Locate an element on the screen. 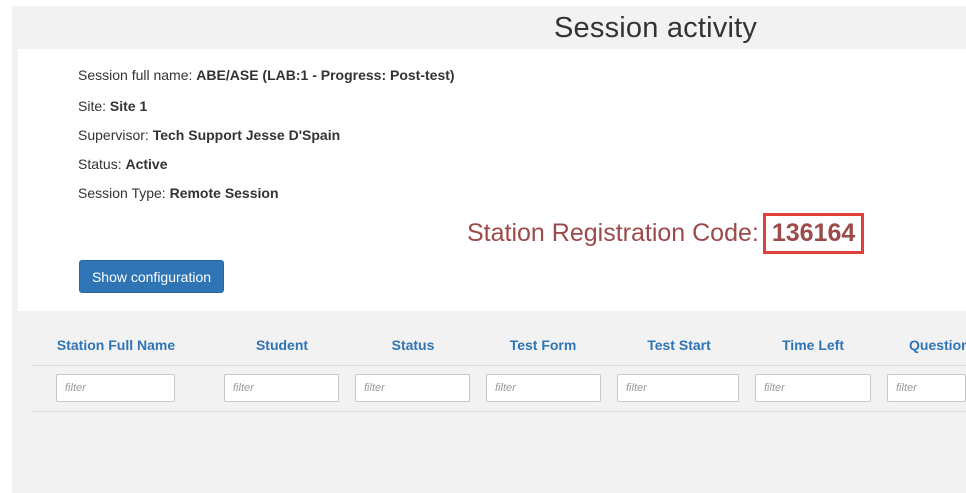 The height and width of the screenshot is (493, 966). session-type-label: Session Type: is located at coordinates (122, 193).